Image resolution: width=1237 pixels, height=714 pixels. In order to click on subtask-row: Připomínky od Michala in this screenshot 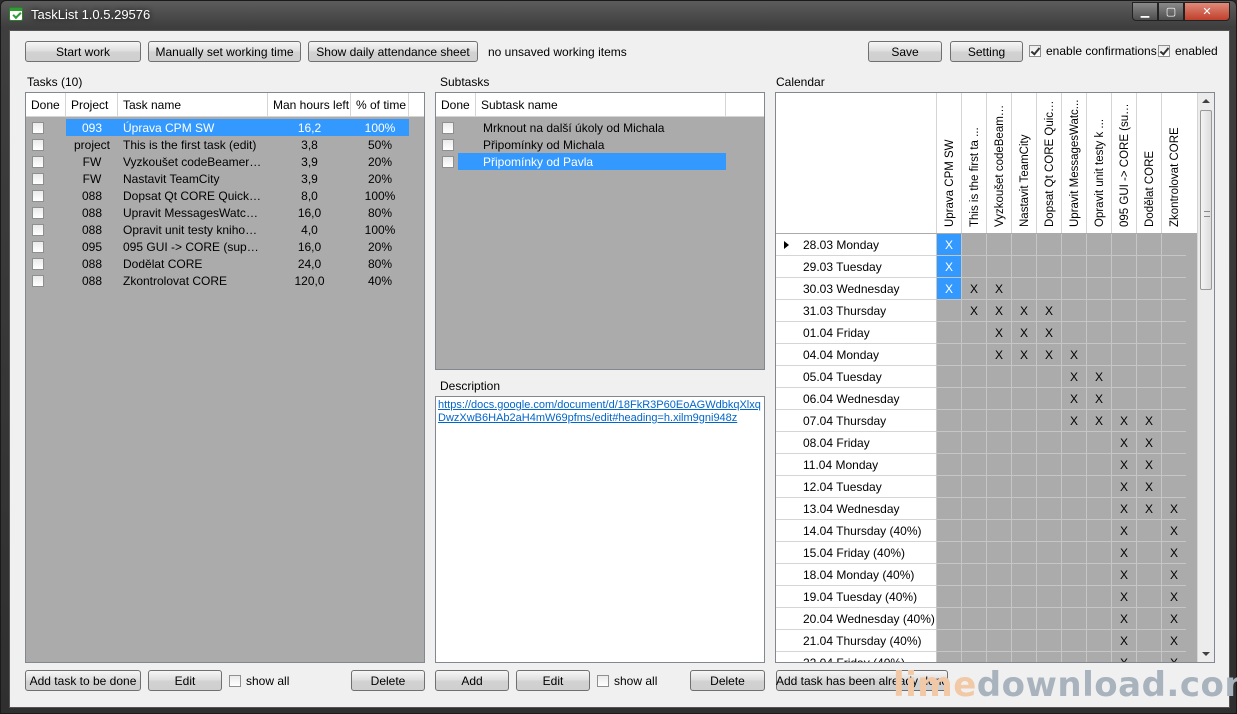, I will do `click(581, 144)`.